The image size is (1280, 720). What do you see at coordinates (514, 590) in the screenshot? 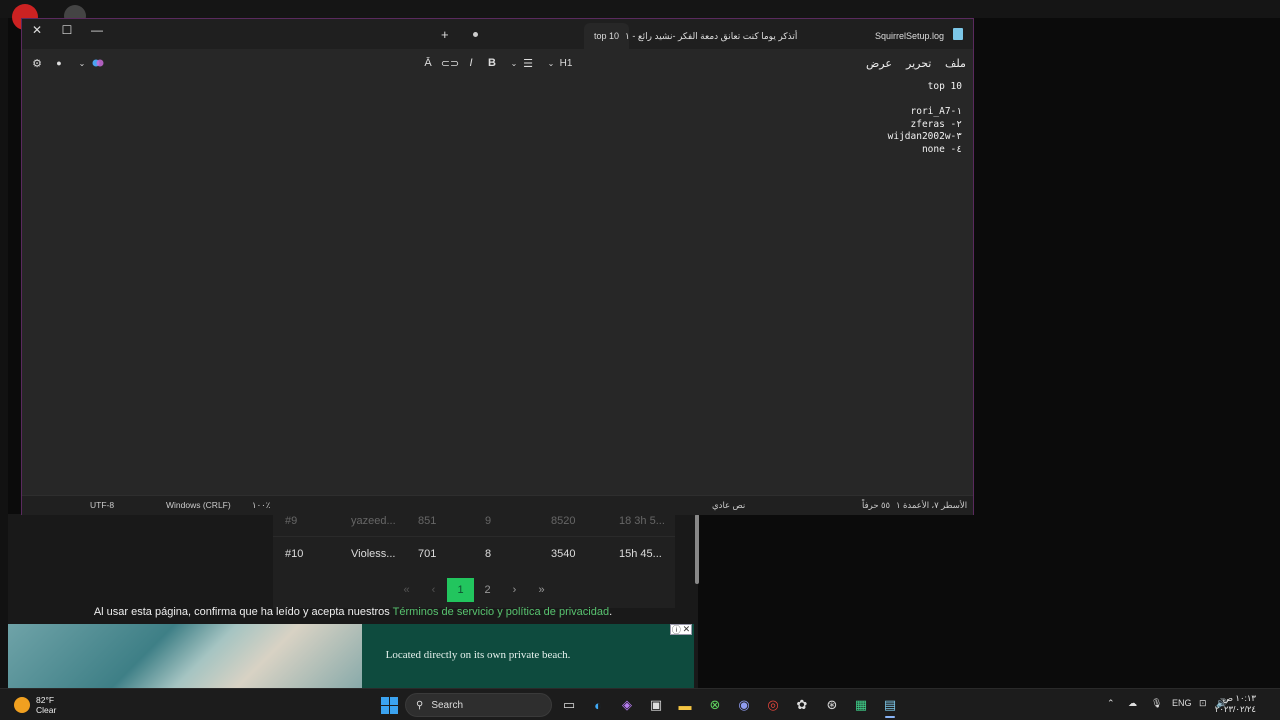
I see `next-page-button: ›` at bounding box center [514, 590].